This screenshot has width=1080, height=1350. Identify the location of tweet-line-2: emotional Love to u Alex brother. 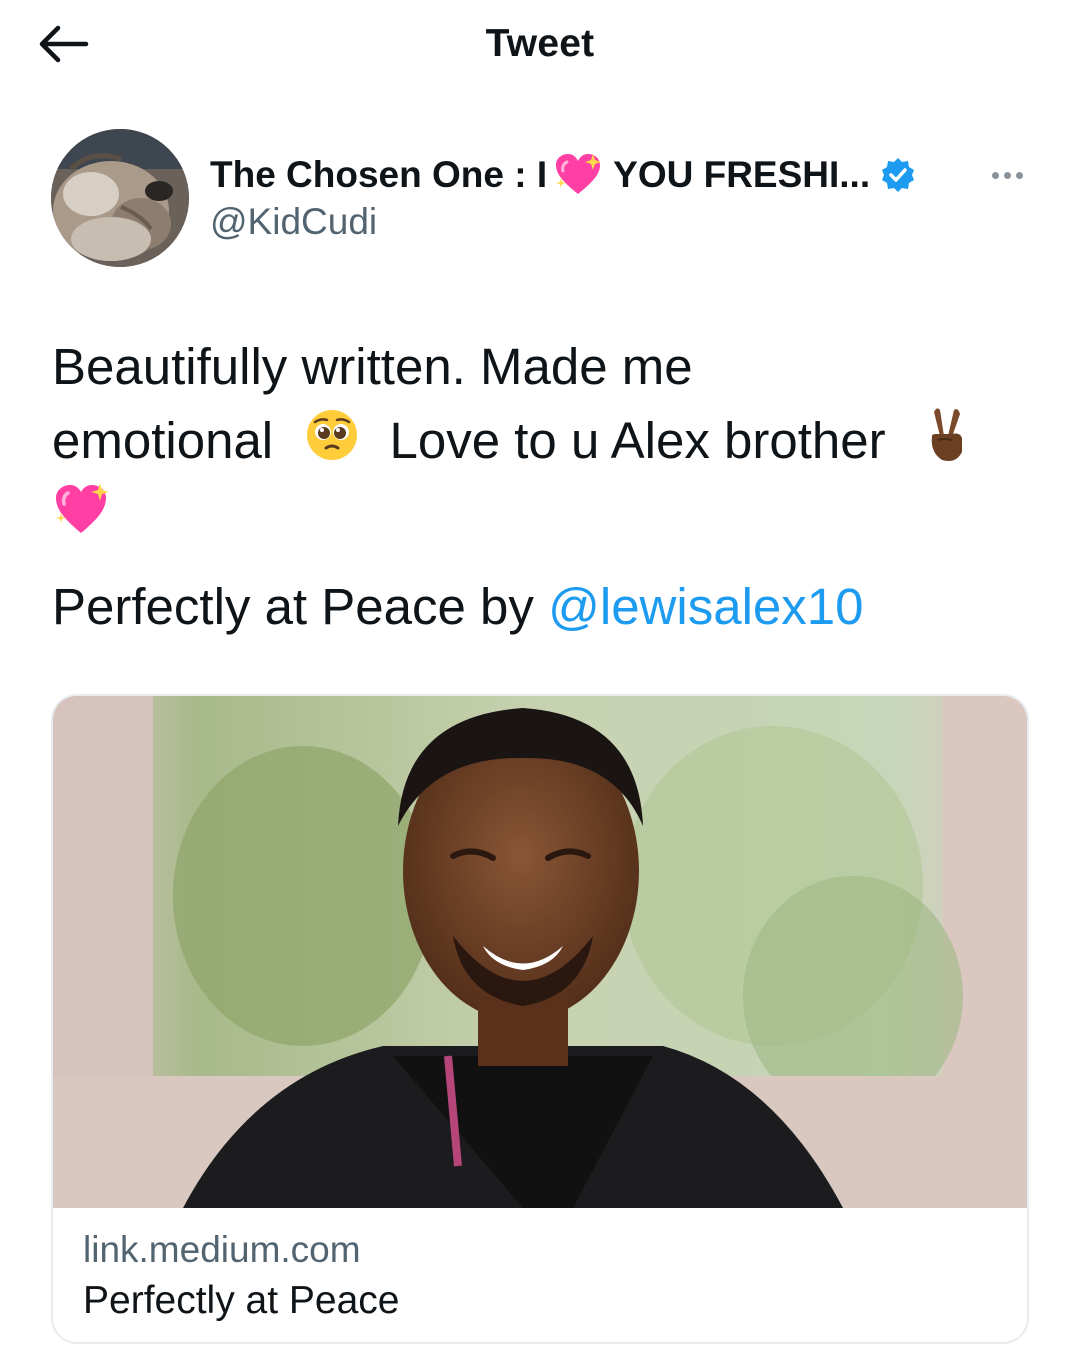
(542, 441).